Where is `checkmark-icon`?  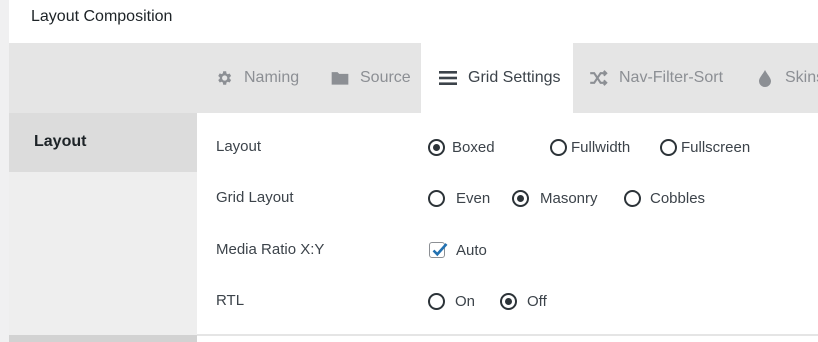 checkmark-icon is located at coordinates (440, 250).